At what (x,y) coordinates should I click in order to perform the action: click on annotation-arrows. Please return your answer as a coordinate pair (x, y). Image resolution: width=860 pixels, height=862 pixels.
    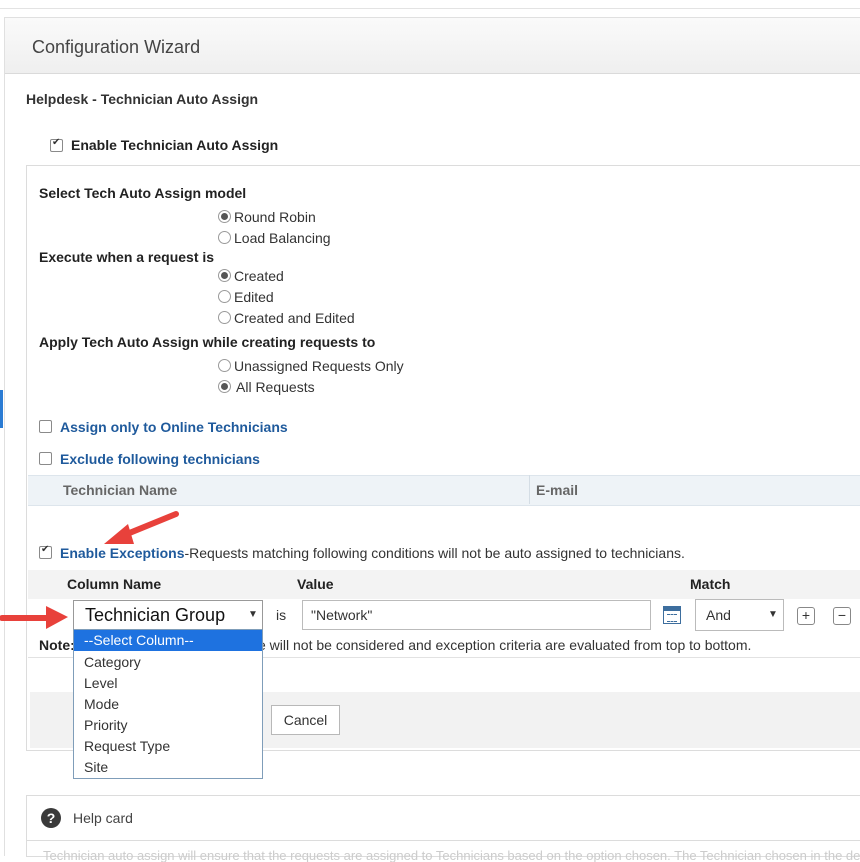
    Looking at the image, I should click on (89, 570).